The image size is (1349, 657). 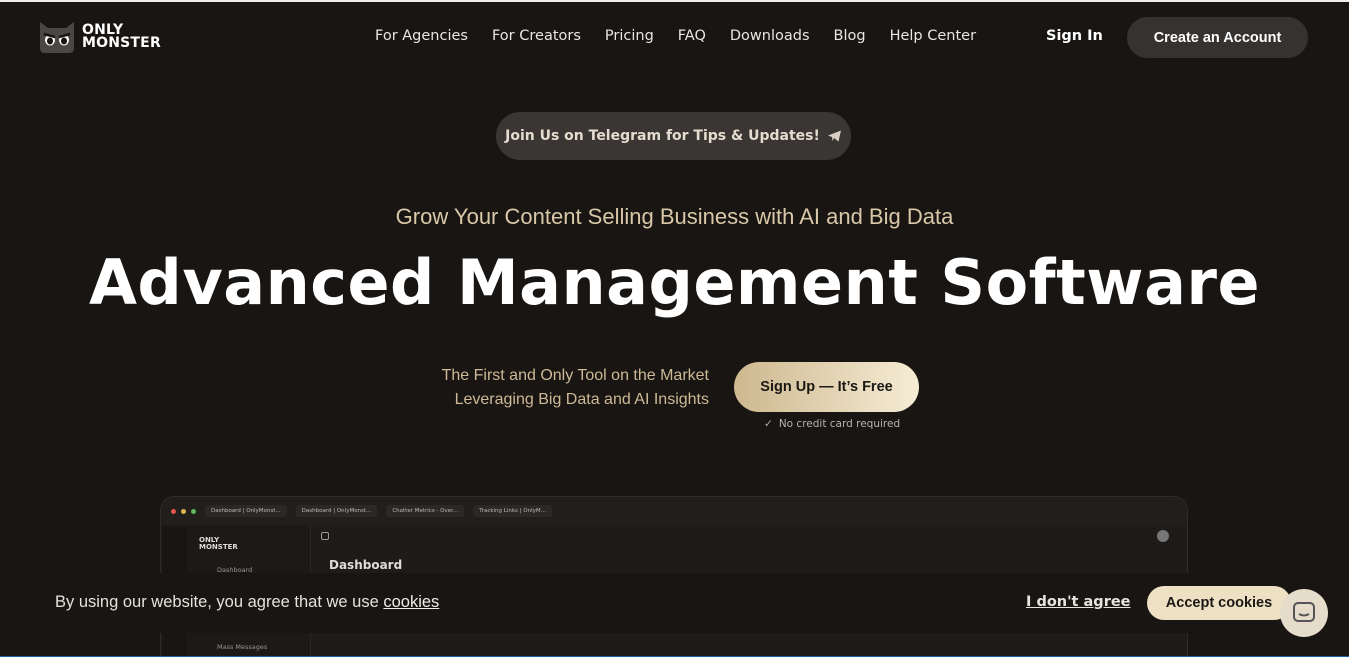 I want to click on logo-line-2: MONSTER, so click(x=121, y=43).